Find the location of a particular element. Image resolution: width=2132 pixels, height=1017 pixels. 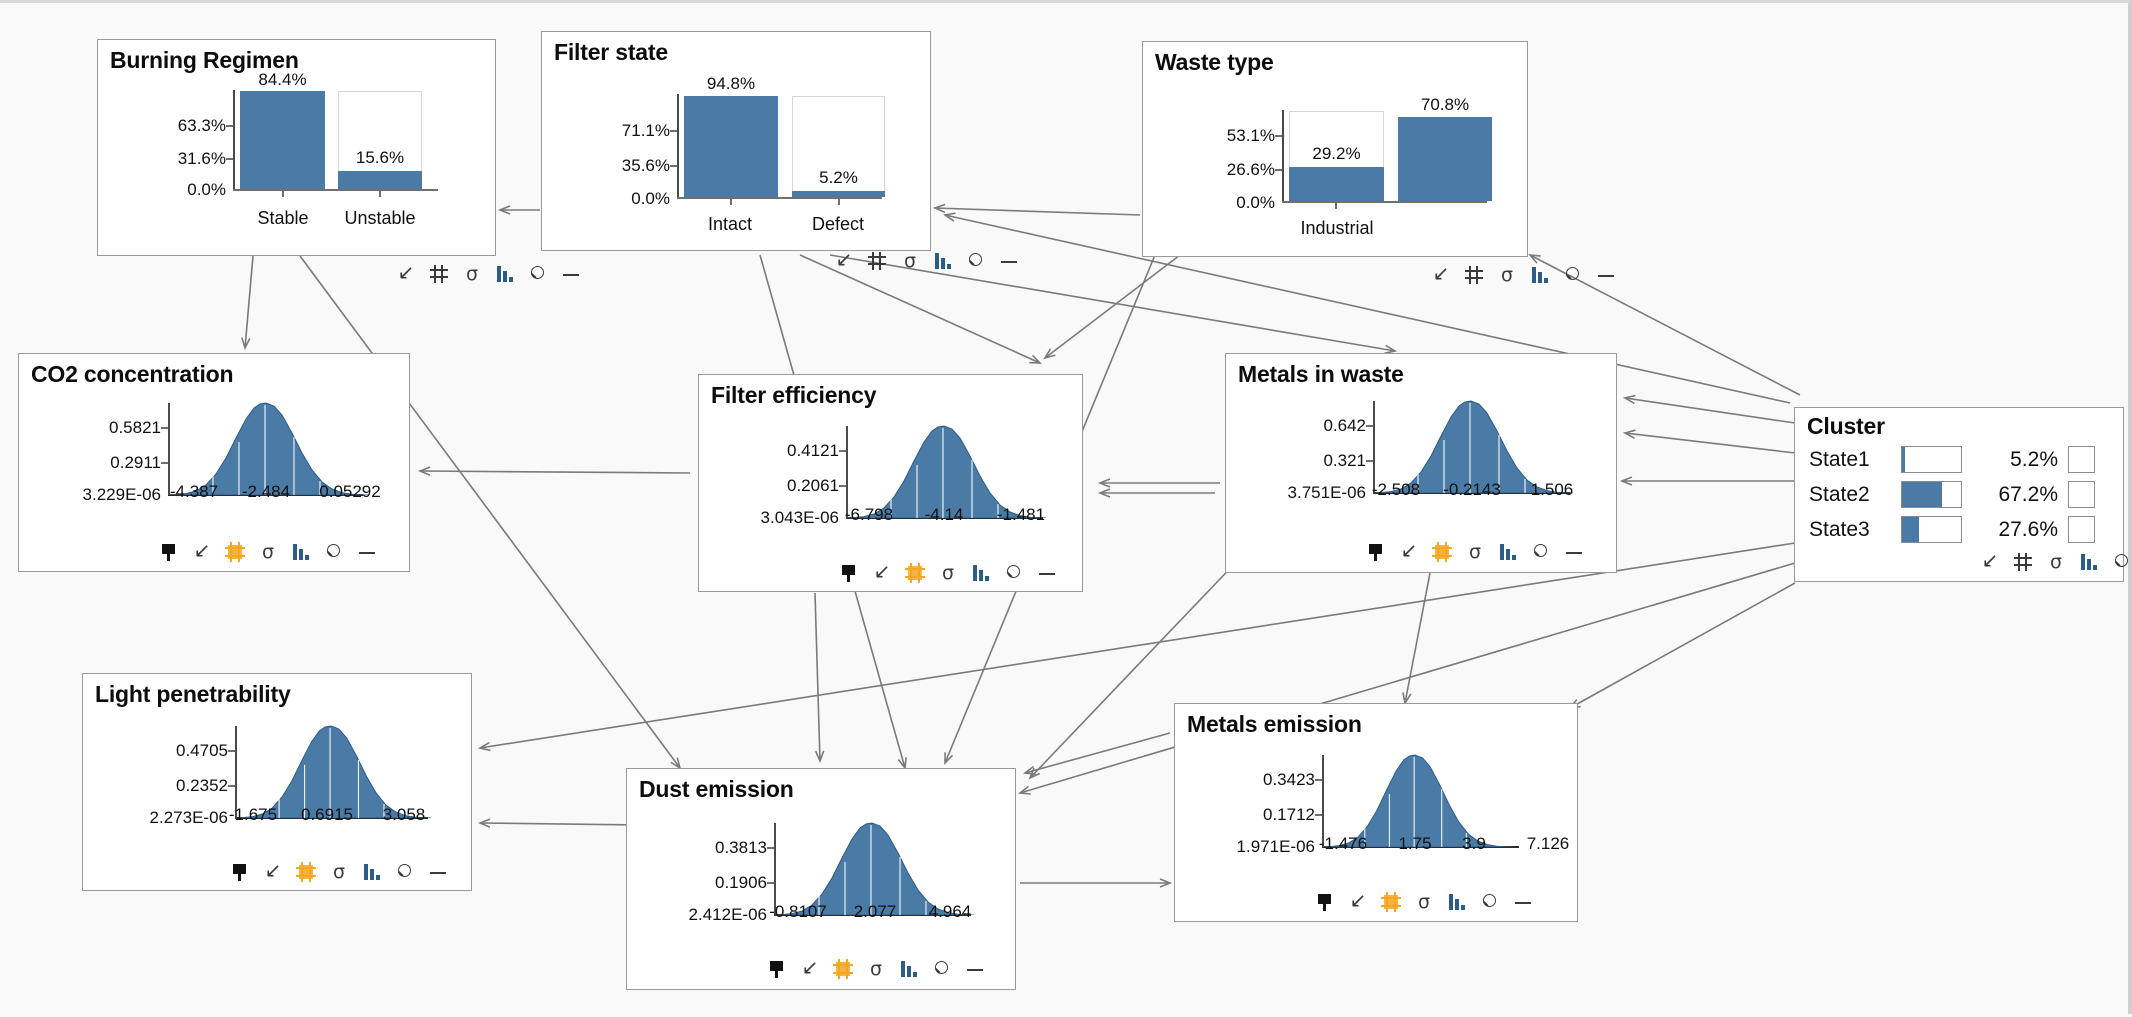

bar-plot: 63.3% 31.6% 0.0% 84.4% 15.6% is located at coordinates (296, 136).